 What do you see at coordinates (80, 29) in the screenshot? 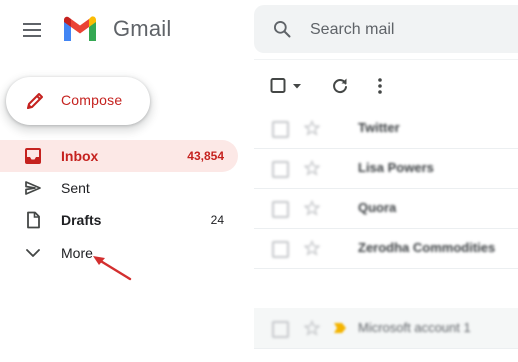
I see `gmail-logo-icon` at bounding box center [80, 29].